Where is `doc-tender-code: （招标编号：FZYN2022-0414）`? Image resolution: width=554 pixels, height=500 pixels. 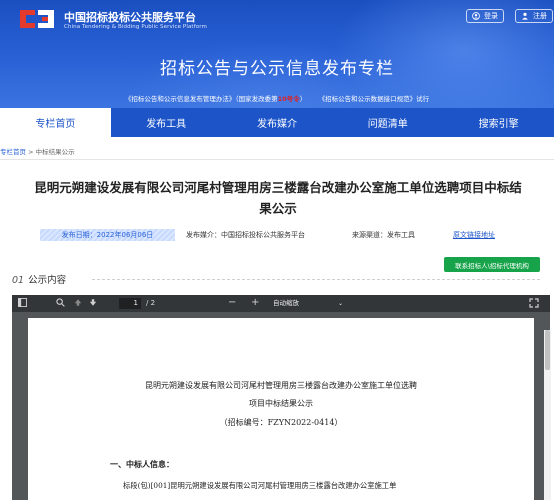 doc-tender-code: （招标编号：FZYN2022-0414） is located at coordinates (281, 422).